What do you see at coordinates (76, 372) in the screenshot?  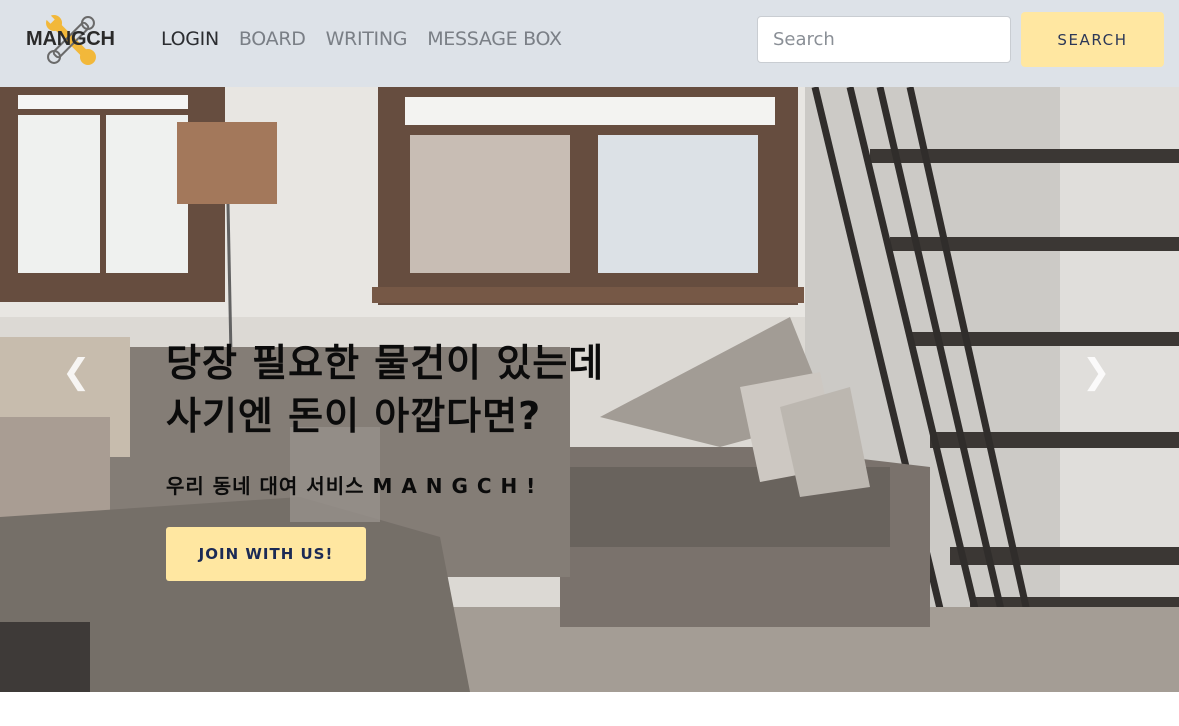 I see `chevron-left-icon: ❮` at bounding box center [76, 372].